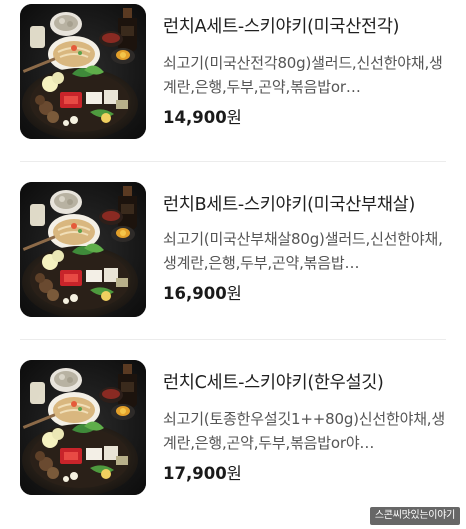  Describe the element at coordinates (308, 294) in the screenshot. I see `menu-item-price: 16,900원` at that location.